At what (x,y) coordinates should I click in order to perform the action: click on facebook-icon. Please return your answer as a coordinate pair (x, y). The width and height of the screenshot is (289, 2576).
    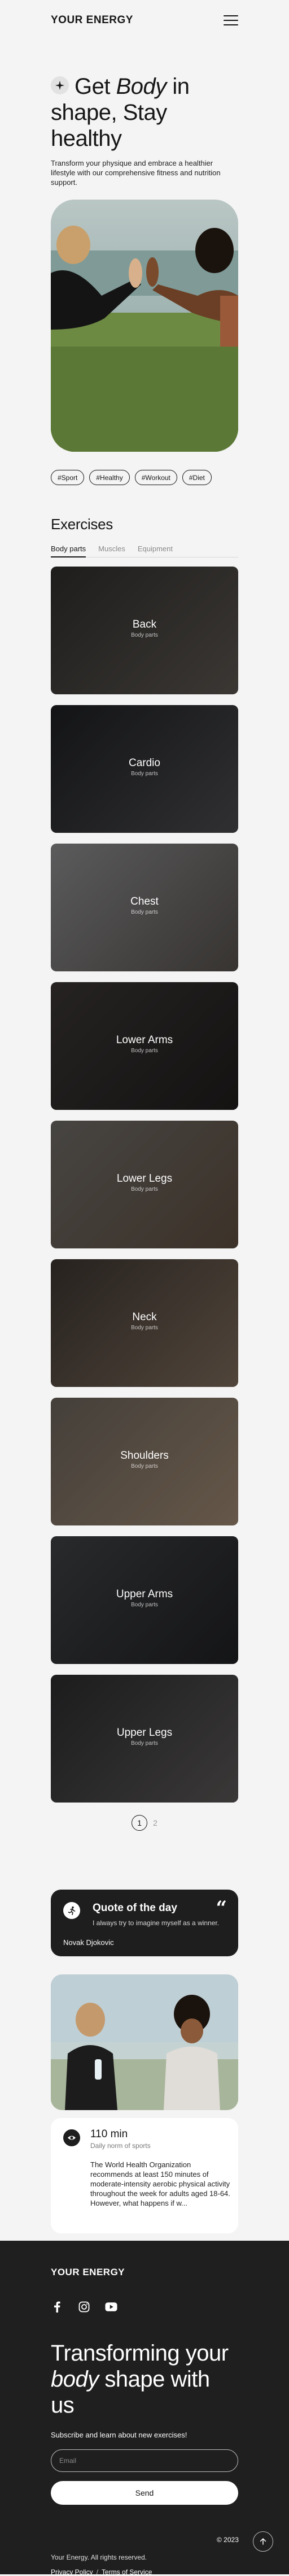
    Looking at the image, I should click on (57, 2307).